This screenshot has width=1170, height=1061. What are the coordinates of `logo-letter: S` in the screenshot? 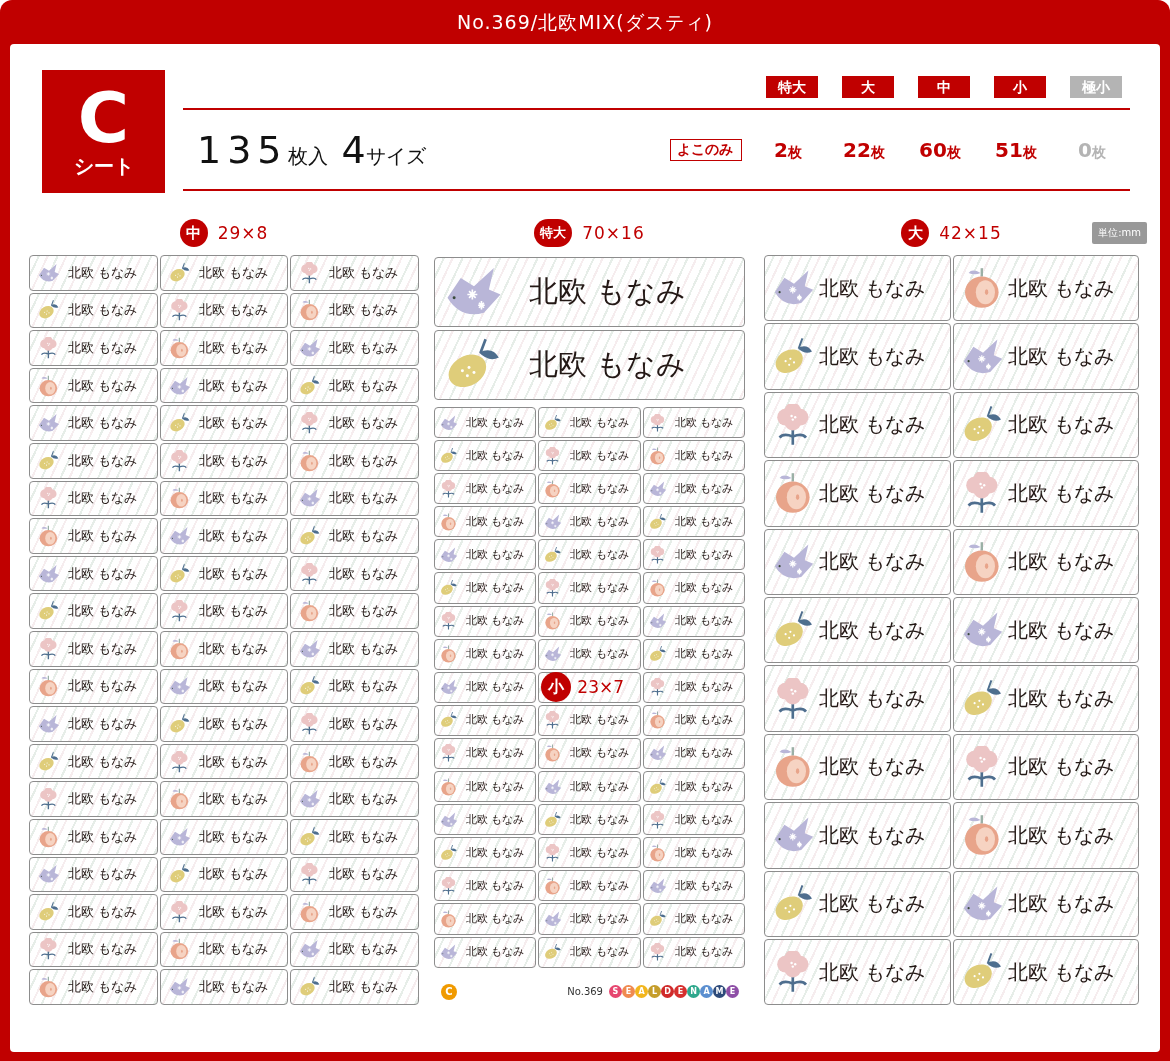 It's located at (615, 992).